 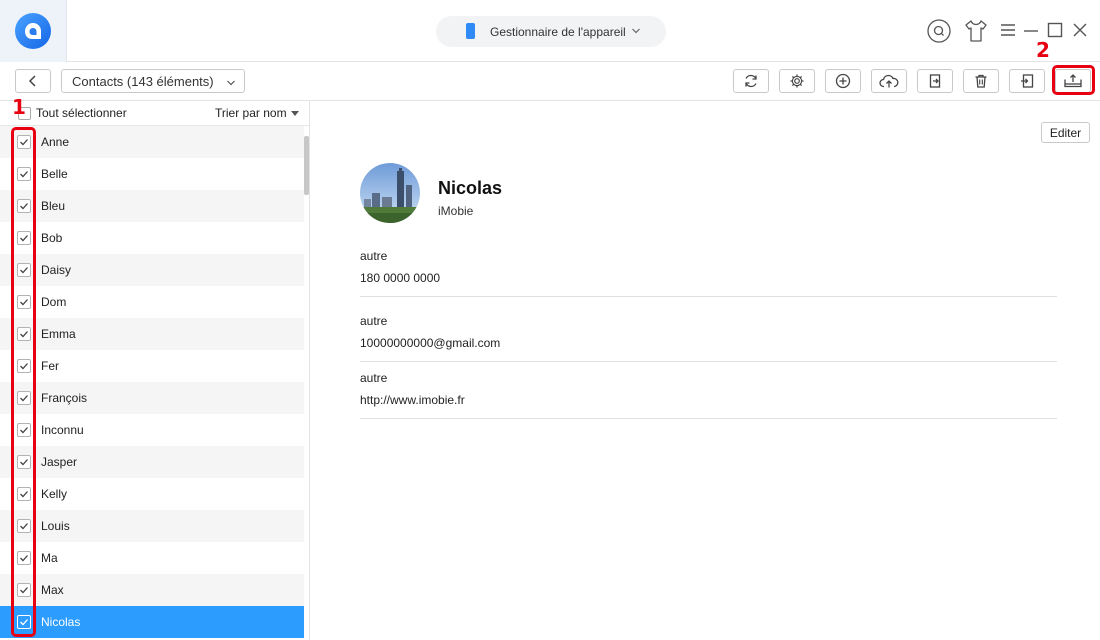 What do you see at coordinates (54, 174) in the screenshot?
I see `contact-name-label: Belle` at bounding box center [54, 174].